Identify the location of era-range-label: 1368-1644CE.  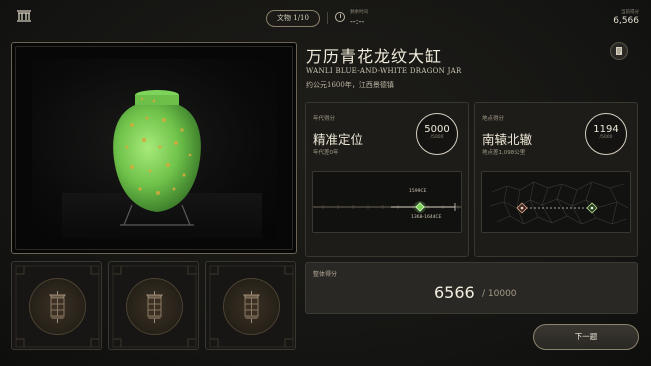
(426, 217).